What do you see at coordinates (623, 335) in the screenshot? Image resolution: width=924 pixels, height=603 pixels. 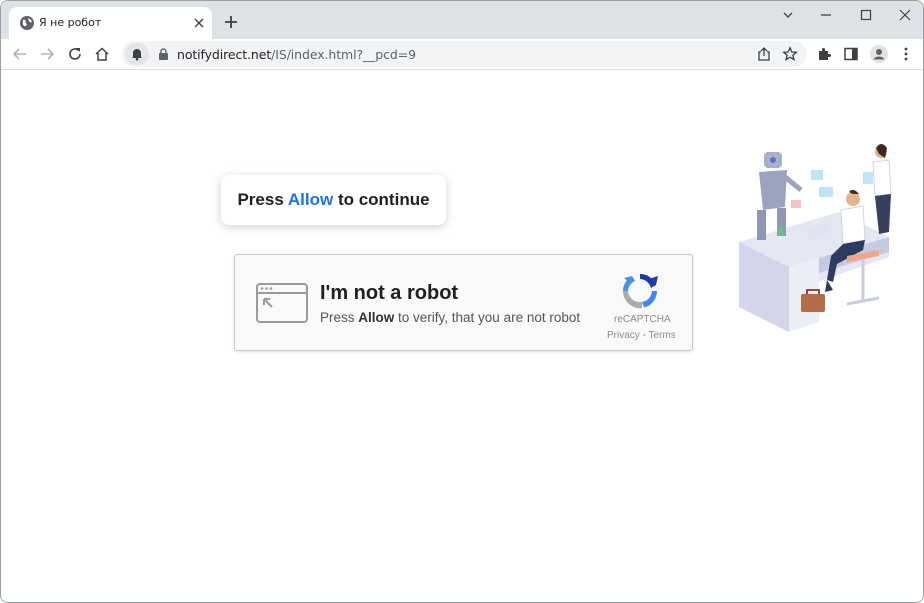 I see `privacy-link: Privacy` at bounding box center [623, 335].